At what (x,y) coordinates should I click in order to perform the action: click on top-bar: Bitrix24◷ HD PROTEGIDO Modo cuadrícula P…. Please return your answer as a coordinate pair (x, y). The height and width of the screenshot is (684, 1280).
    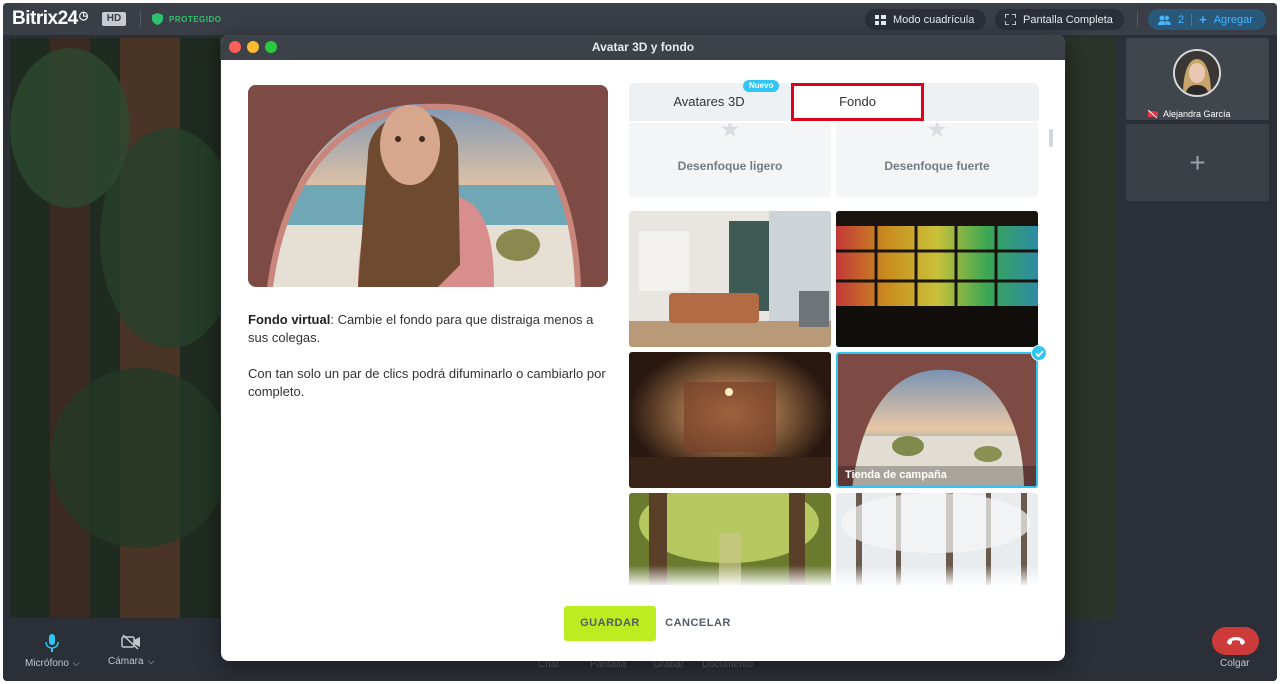
    Looking at the image, I should click on (640, 19).